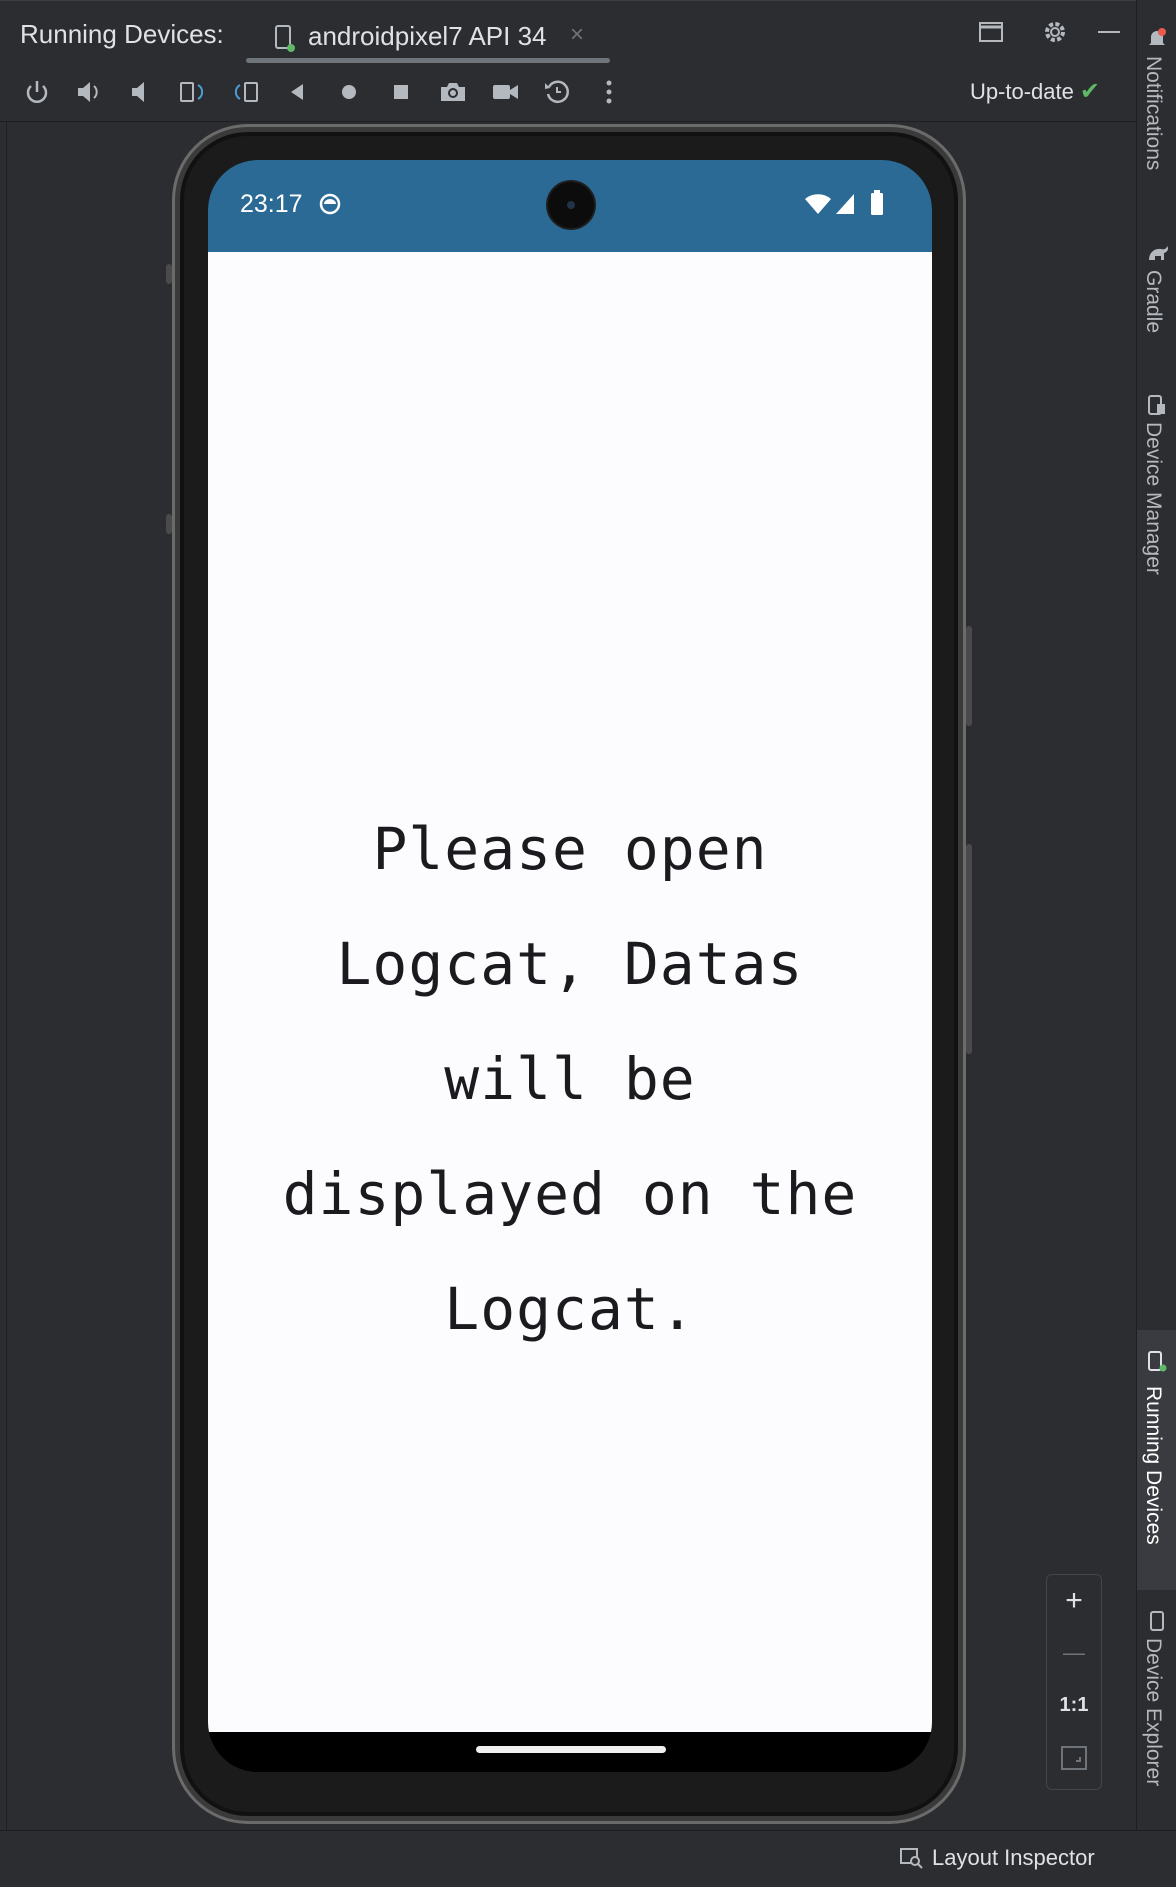 This screenshot has width=1176, height=1887. I want to click on fit-screen-icon, so click(1074, 1758).